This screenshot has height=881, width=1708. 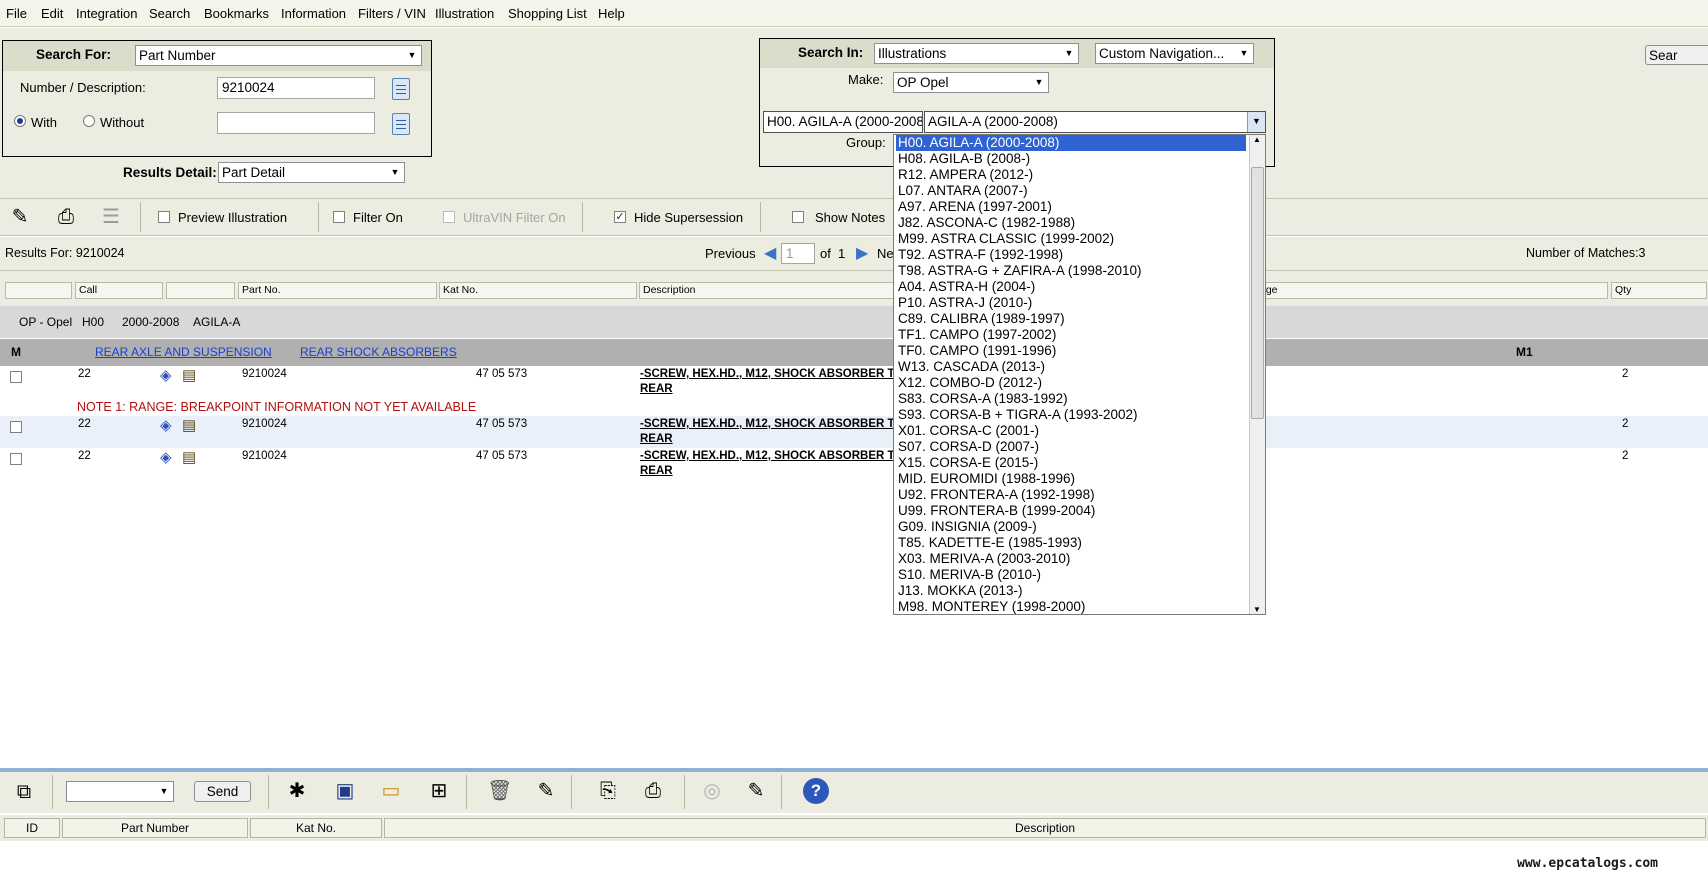 What do you see at coordinates (296, 88) in the screenshot?
I see `number-description-input: 9210024` at bounding box center [296, 88].